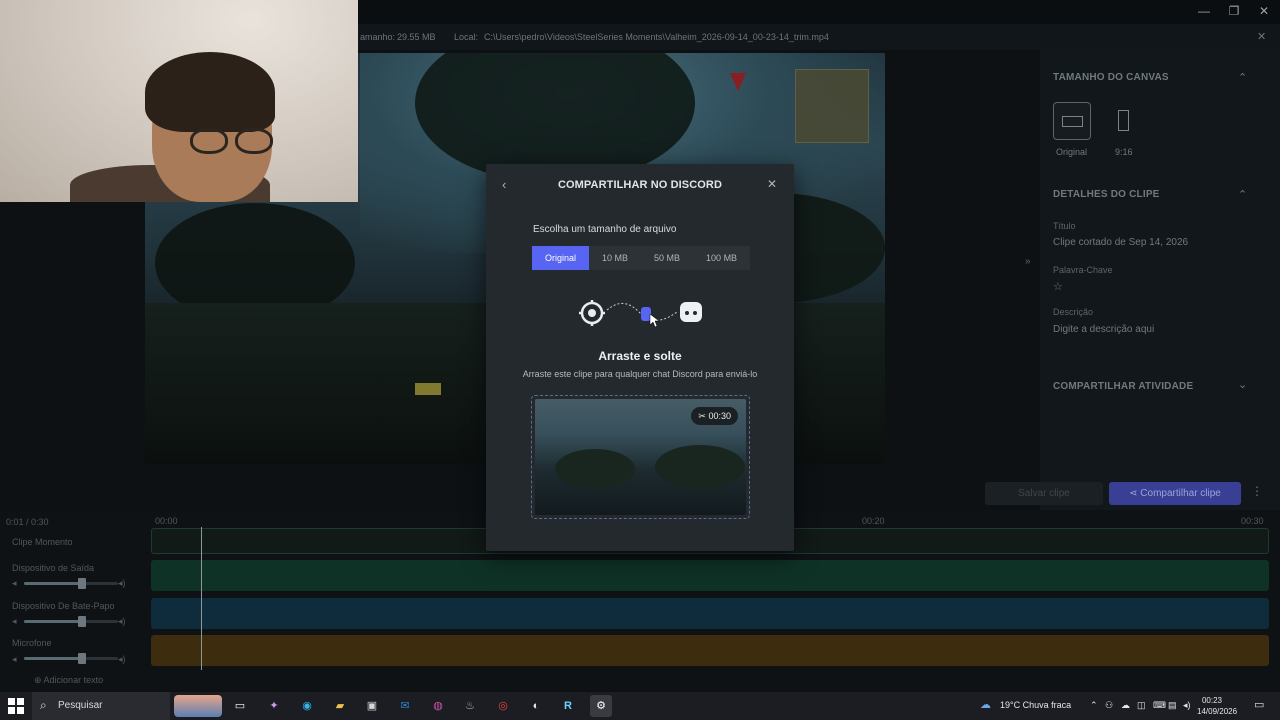 The image size is (1280, 720). I want to click on volume-icon: ◂), so click(1187, 705).